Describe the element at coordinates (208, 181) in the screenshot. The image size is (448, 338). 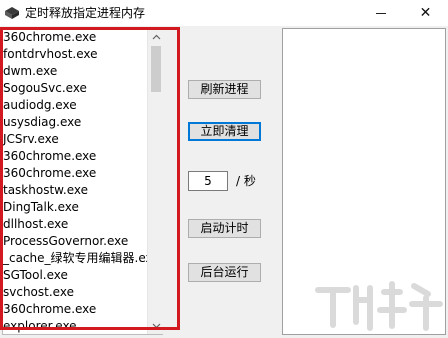
I see `interval-input: 5` at that location.